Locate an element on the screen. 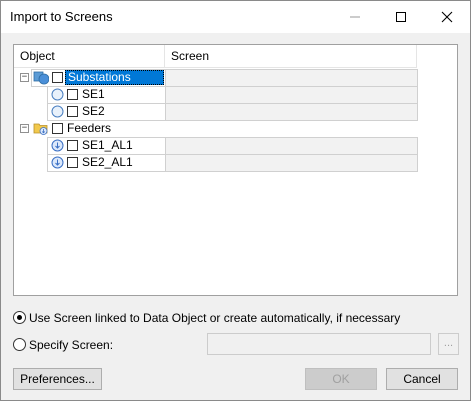 The height and width of the screenshot is (401, 471). title-bar: Import to Screens is located at coordinates (235, 17).